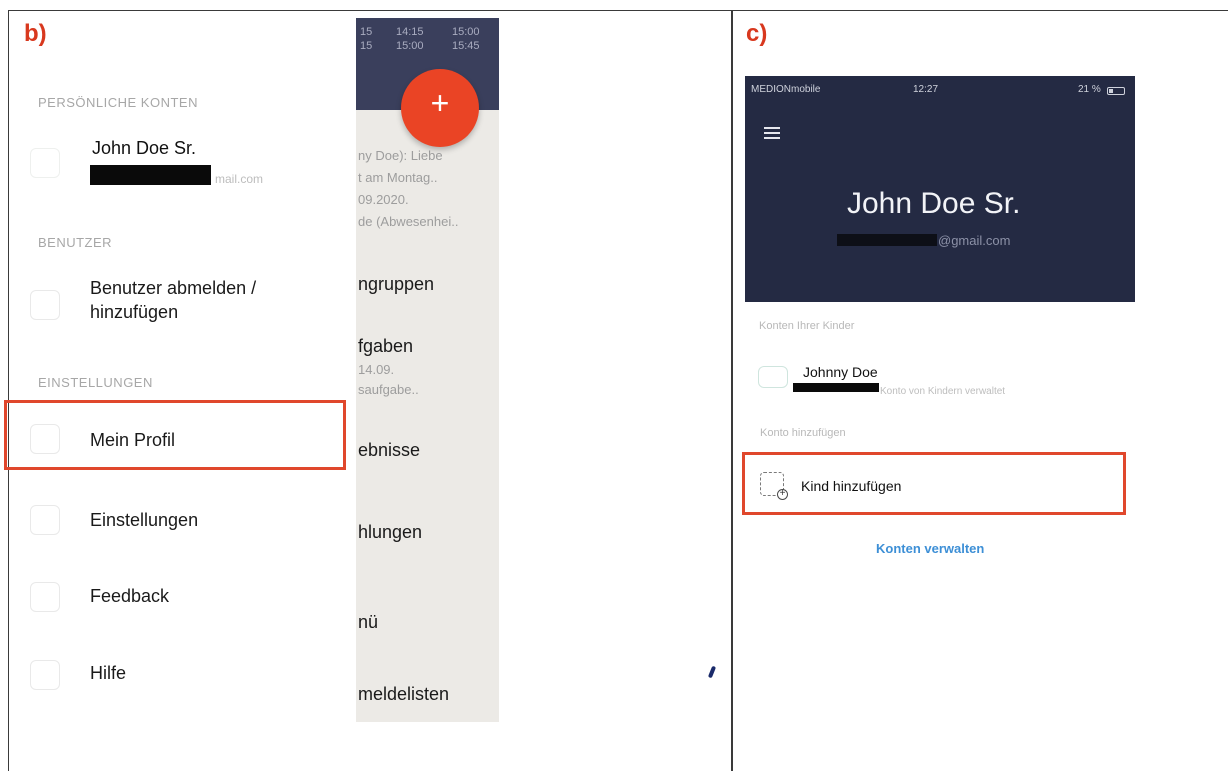 The height and width of the screenshot is (771, 1228). What do you see at coordinates (404, 694) in the screenshot?
I see `background-menu-item: meldelisten` at bounding box center [404, 694].